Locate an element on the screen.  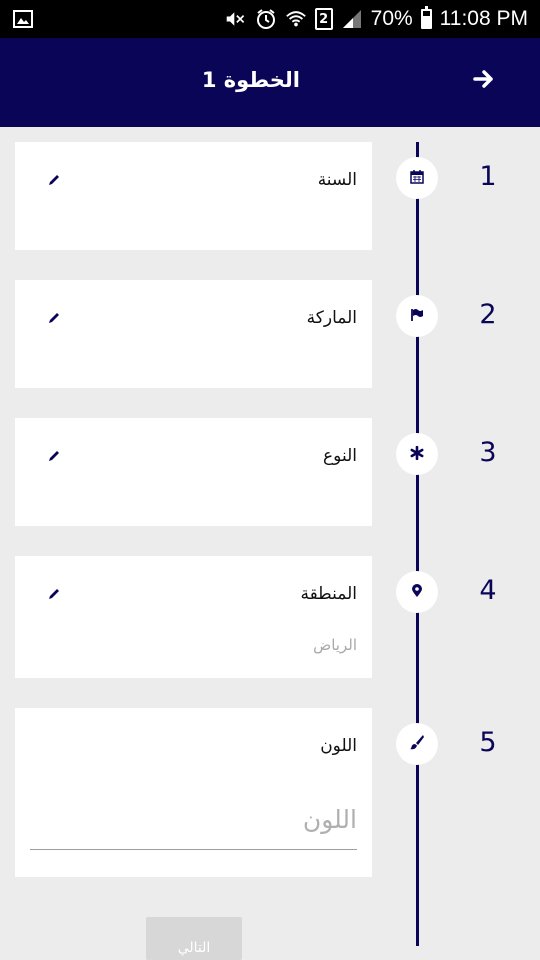
flag-icon is located at coordinates (417, 316).